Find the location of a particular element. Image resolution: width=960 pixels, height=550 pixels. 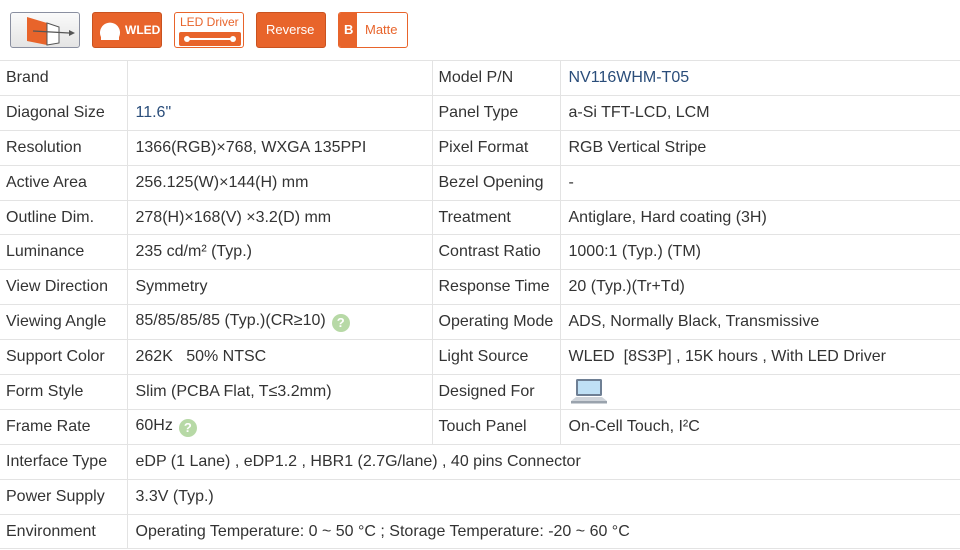

reverse-label: Reverse is located at coordinates (290, 29).